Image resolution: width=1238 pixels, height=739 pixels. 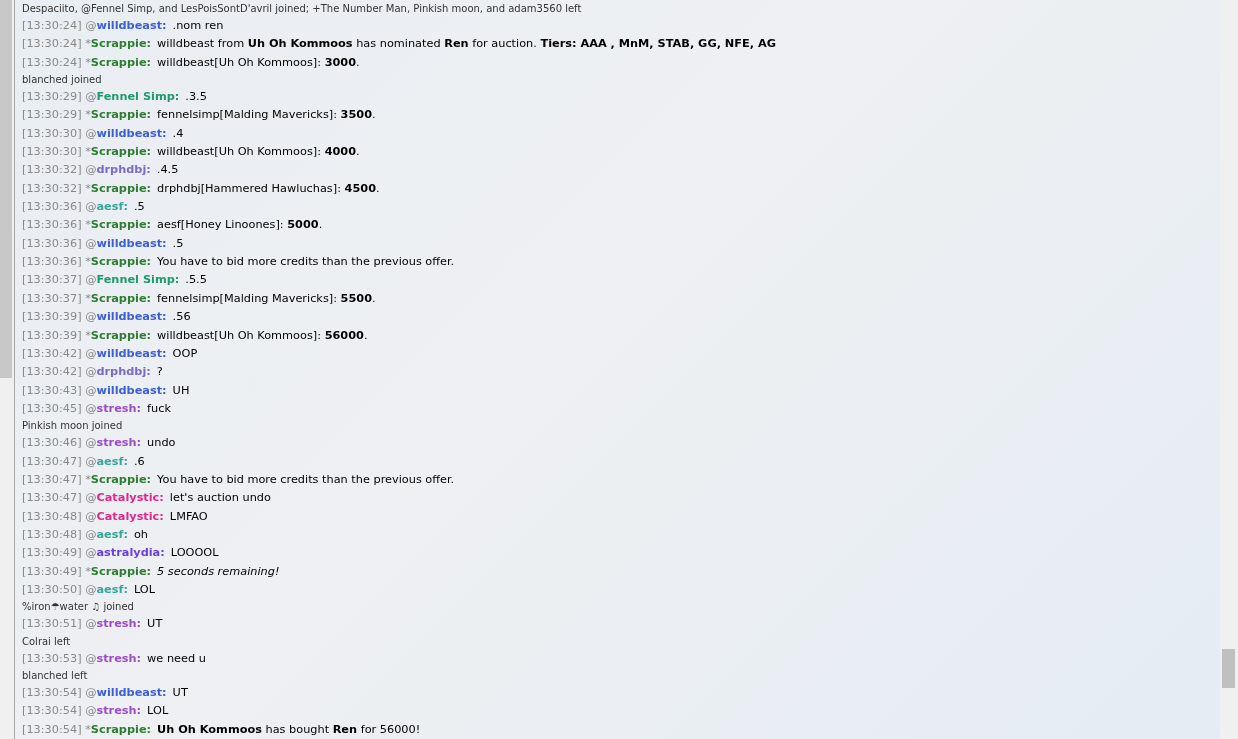 I want to click on timestamp: [13:30:48], so click(x=52, y=534).